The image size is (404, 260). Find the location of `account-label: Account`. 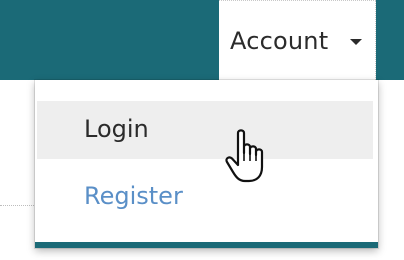

account-label: Account is located at coordinates (279, 41).